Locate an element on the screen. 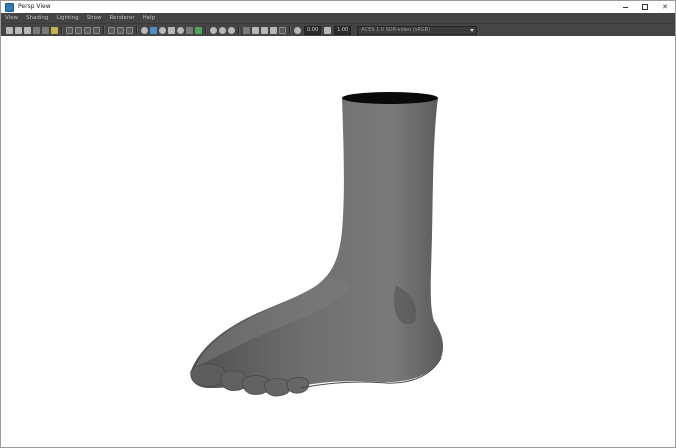 Image resolution: width=676 pixels, height=448 pixels. screen-space-ambient-occlusion-icon is located at coordinates (198, 30).